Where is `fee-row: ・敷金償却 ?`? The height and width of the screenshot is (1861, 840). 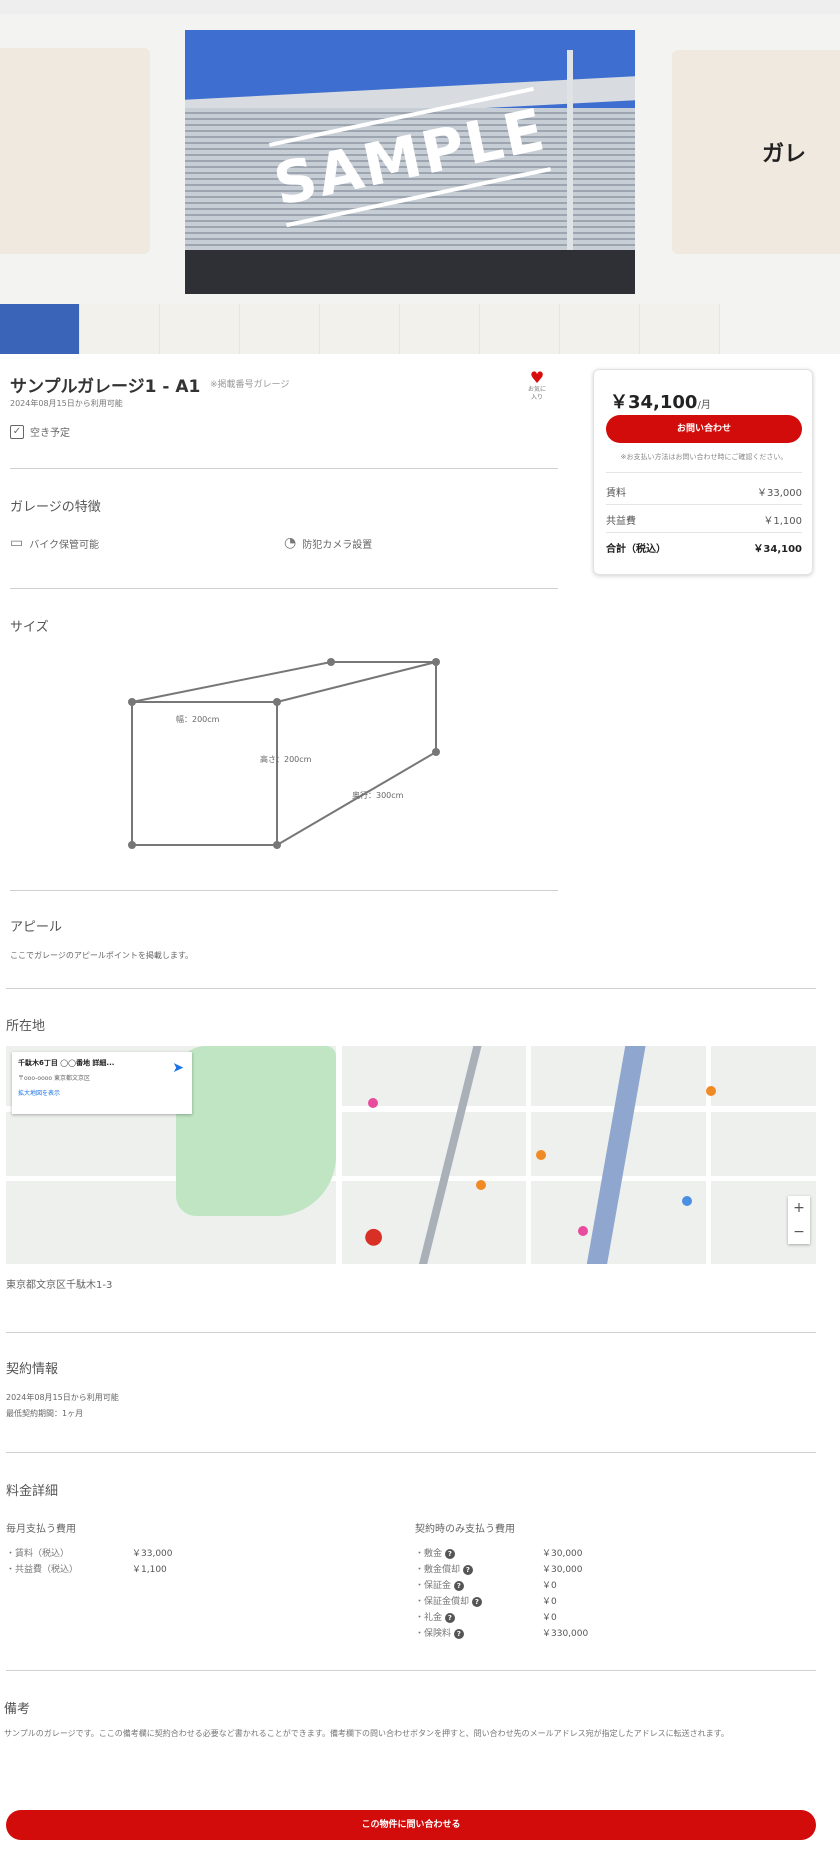 fee-row: ・敷金償却 ? is located at coordinates (444, 1568).